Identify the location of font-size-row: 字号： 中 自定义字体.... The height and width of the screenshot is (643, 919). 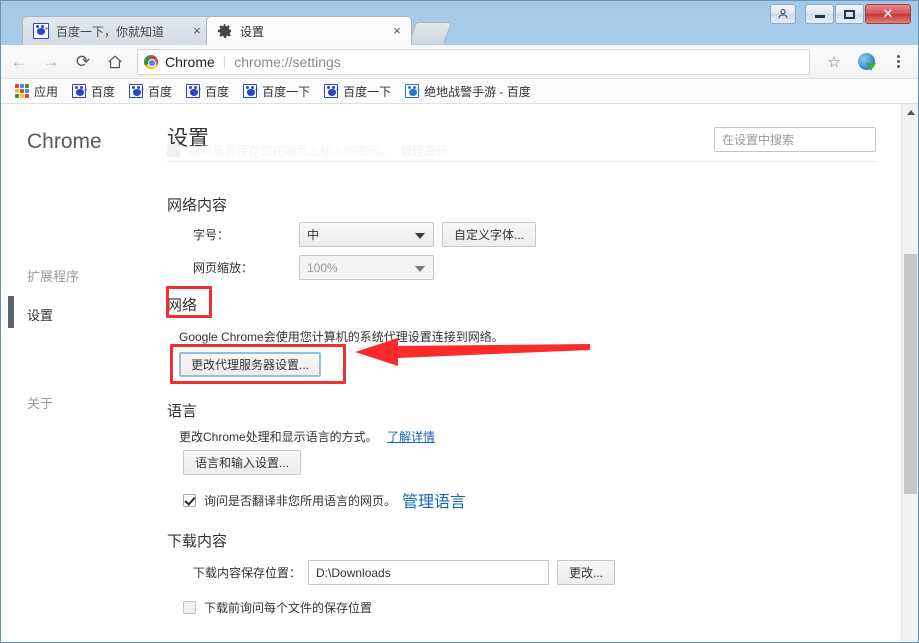
(365, 234).